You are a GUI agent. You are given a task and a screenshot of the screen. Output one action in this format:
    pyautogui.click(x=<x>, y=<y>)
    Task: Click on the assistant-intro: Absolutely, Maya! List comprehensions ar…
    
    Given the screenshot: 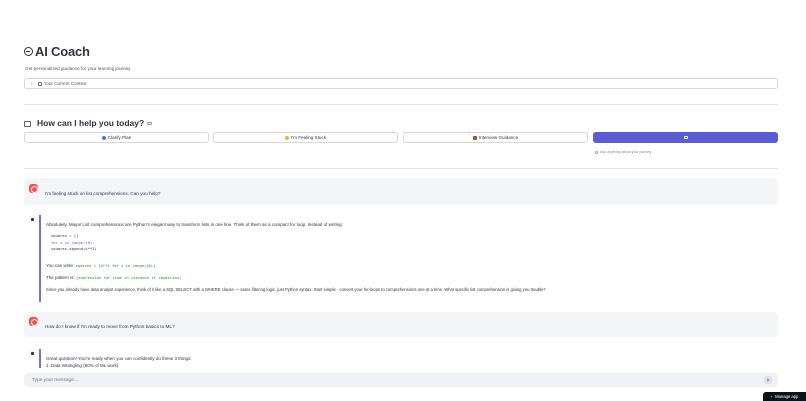 What is the action you would take?
    pyautogui.click(x=194, y=224)
    